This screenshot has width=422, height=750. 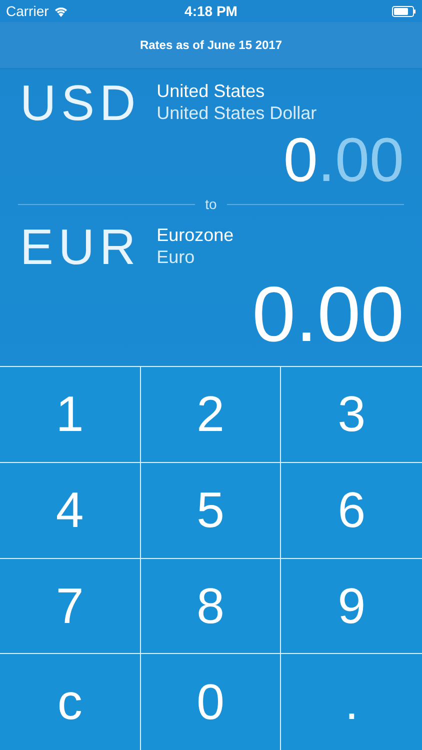 I want to click on keypad-key: 7, so click(x=70, y=606).